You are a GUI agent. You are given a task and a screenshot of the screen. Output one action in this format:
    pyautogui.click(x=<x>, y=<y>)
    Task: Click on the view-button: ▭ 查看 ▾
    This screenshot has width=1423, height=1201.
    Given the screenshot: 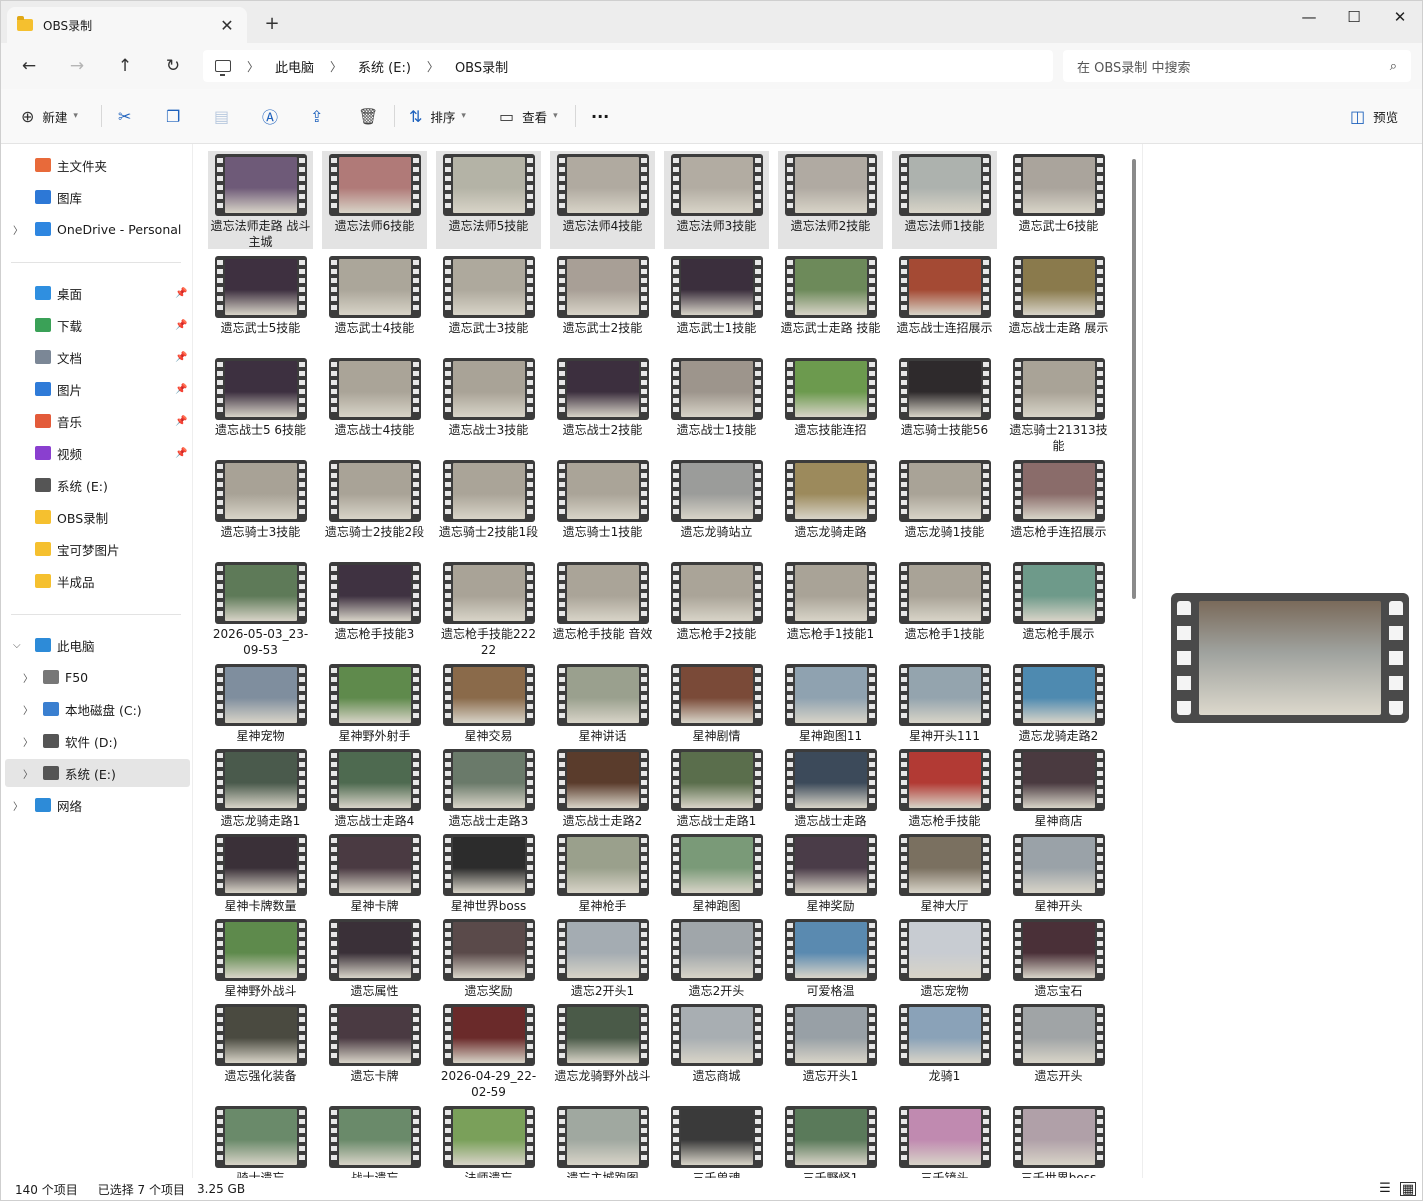 What is the action you would take?
    pyautogui.click(x=528, y=116)
    